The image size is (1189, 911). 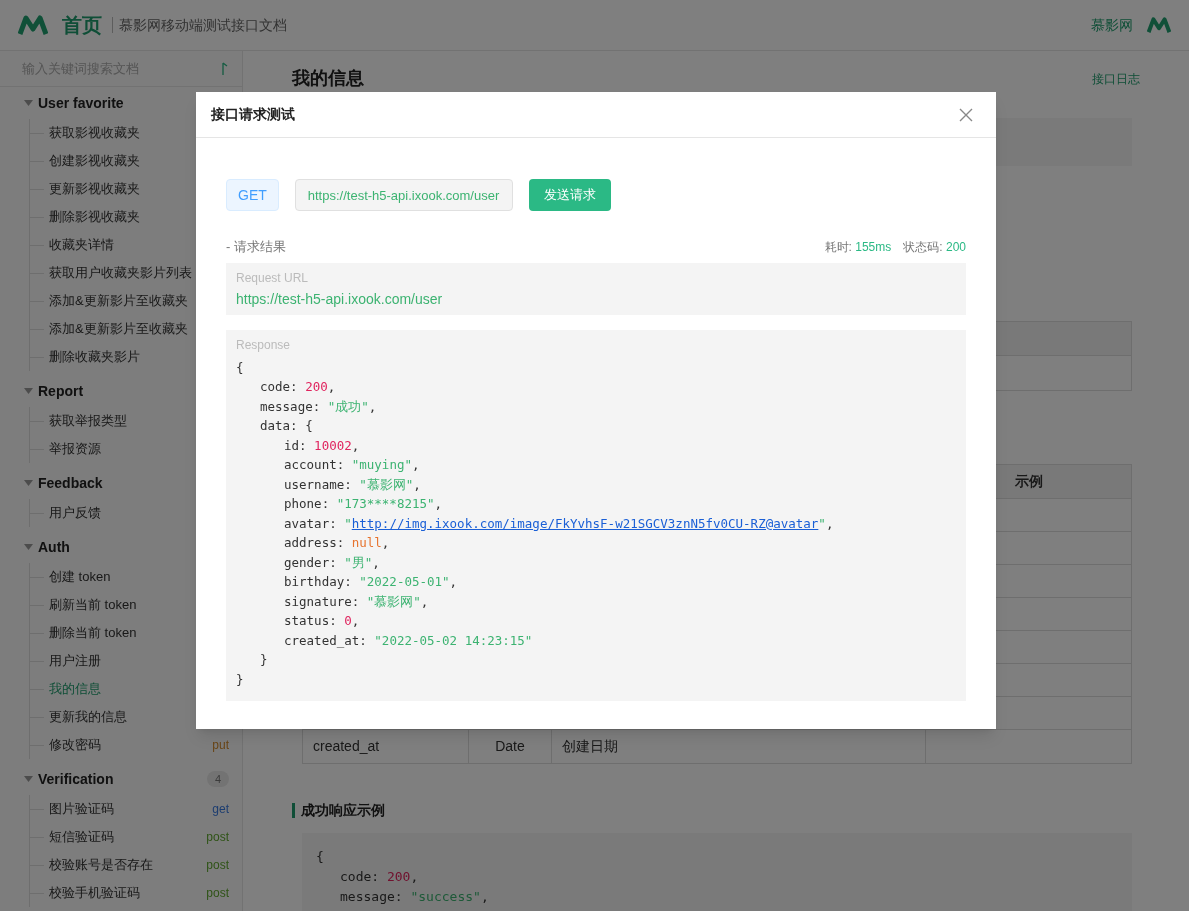 I want to click on method-label: put, so click(x=220, y=745).